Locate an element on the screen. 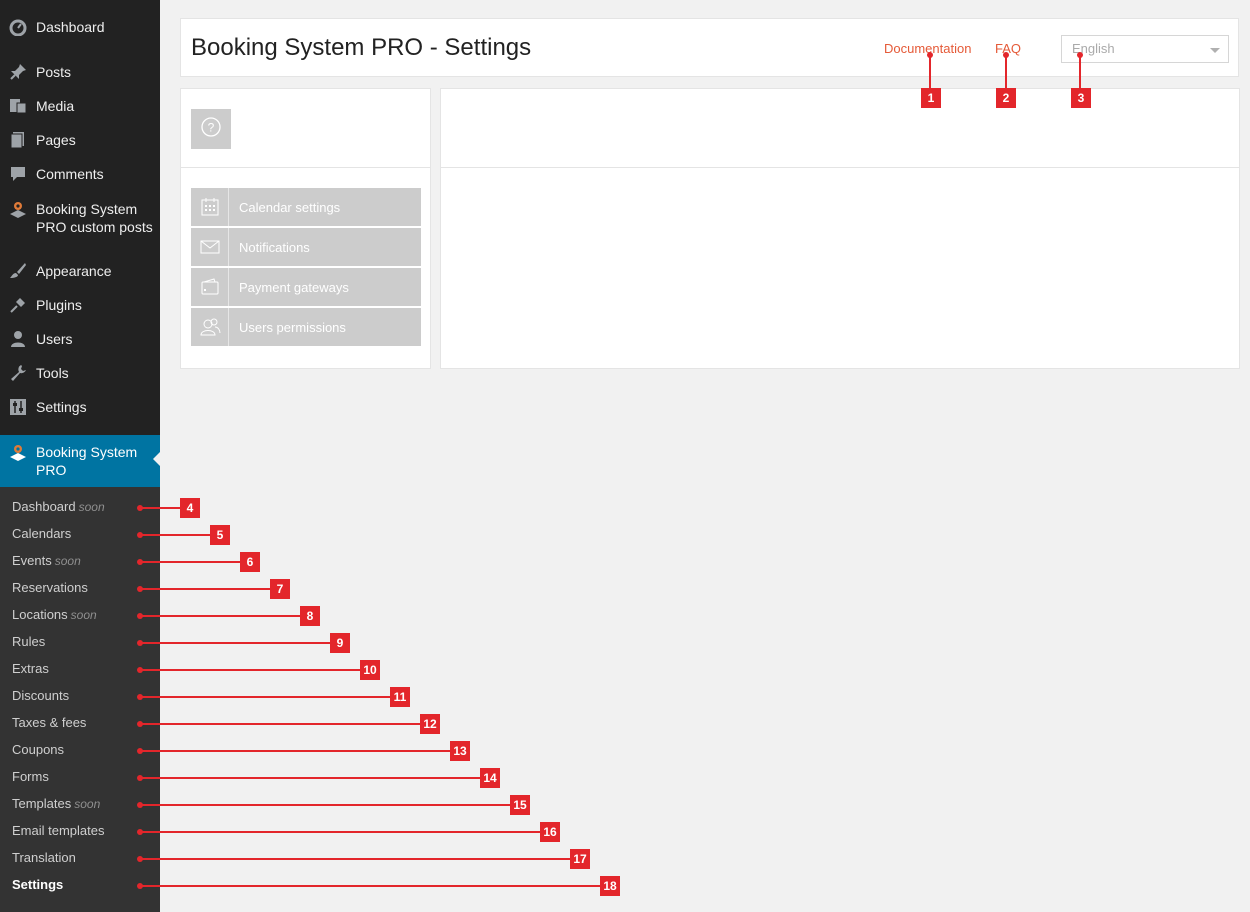  menu-label: Settings is located at coordinates (61, 407).